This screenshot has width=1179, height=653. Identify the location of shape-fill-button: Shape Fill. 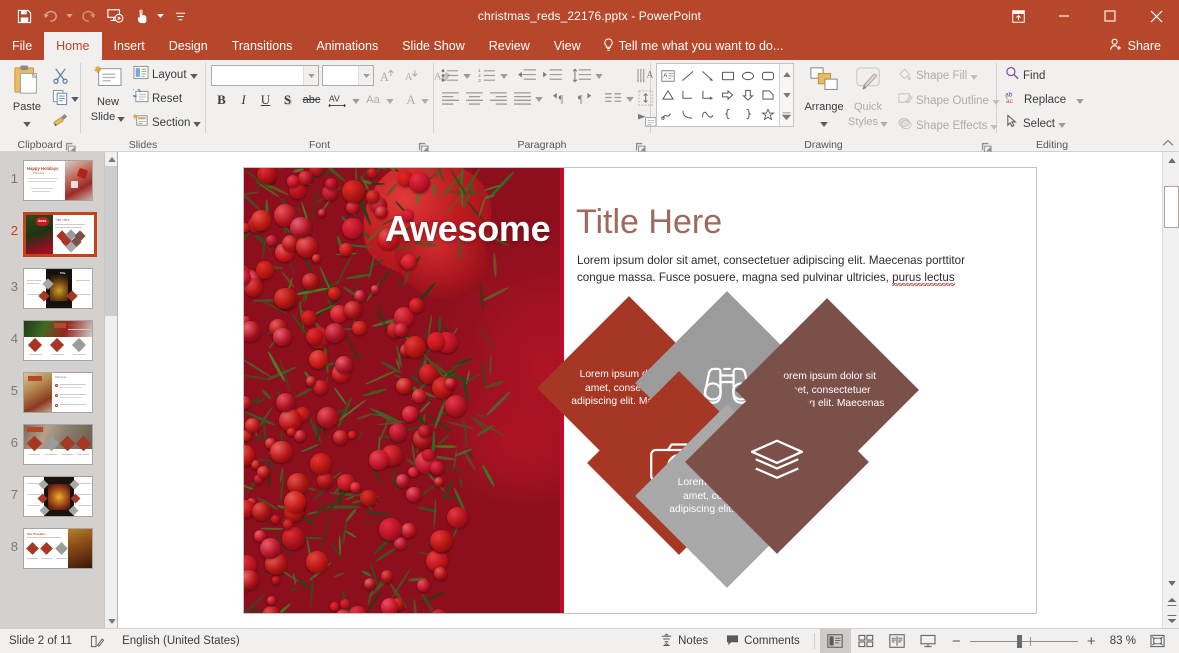
(948, 76).